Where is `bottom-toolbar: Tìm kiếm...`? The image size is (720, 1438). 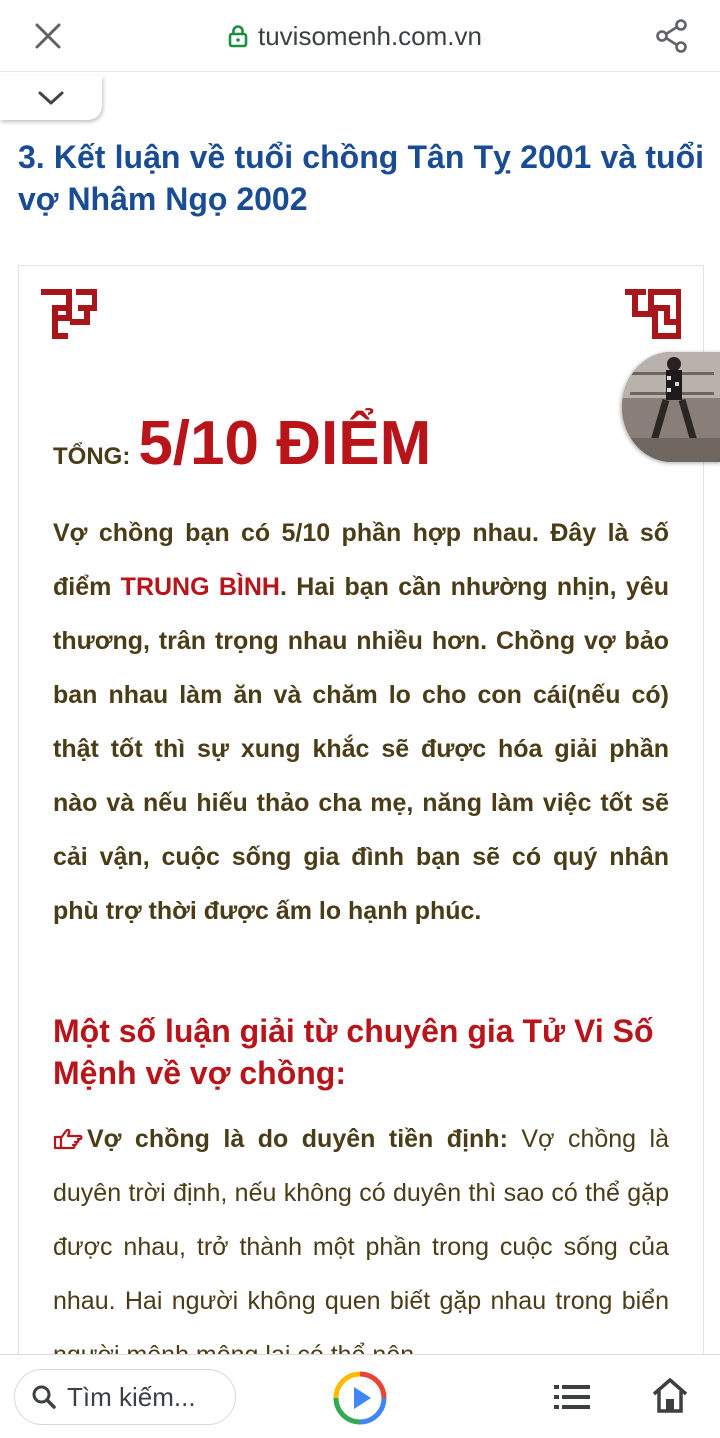 bottom-toolbar: Tìm kiếm... is located at coordinates (360, 1396).